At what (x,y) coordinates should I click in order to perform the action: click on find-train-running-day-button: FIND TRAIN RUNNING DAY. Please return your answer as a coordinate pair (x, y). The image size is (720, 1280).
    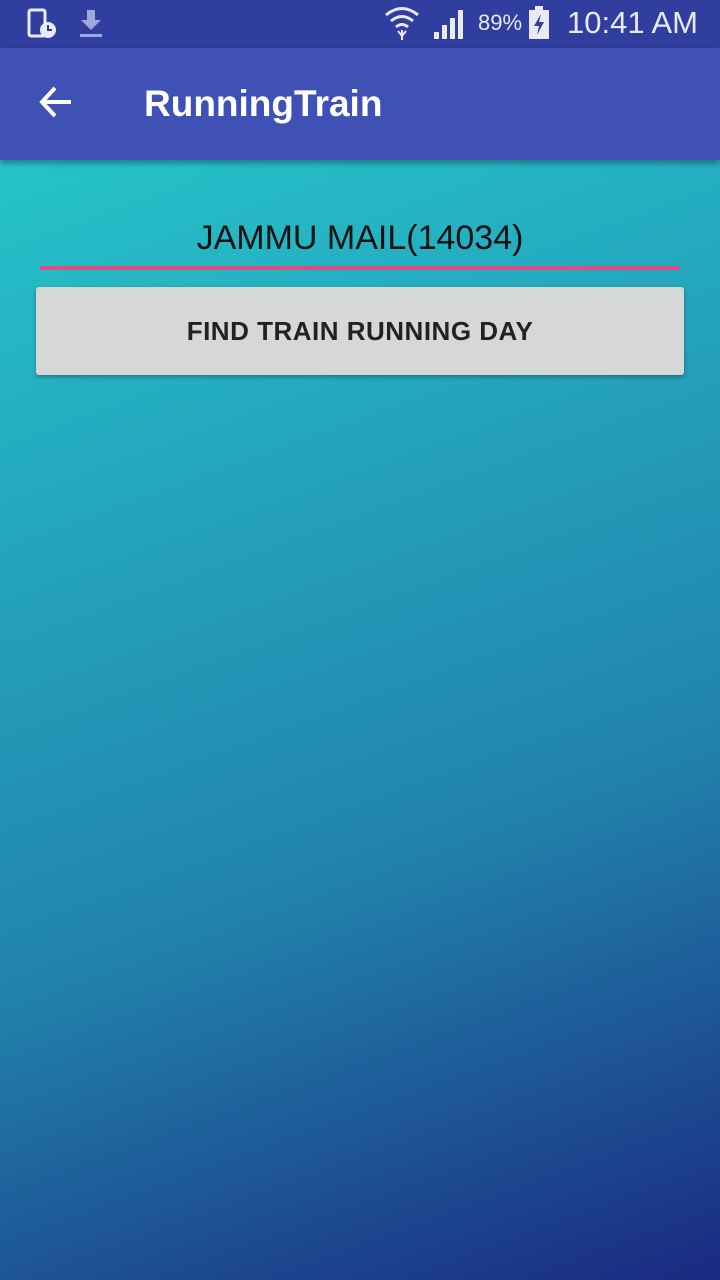
    Looking at the image, I should click on (360, 331).